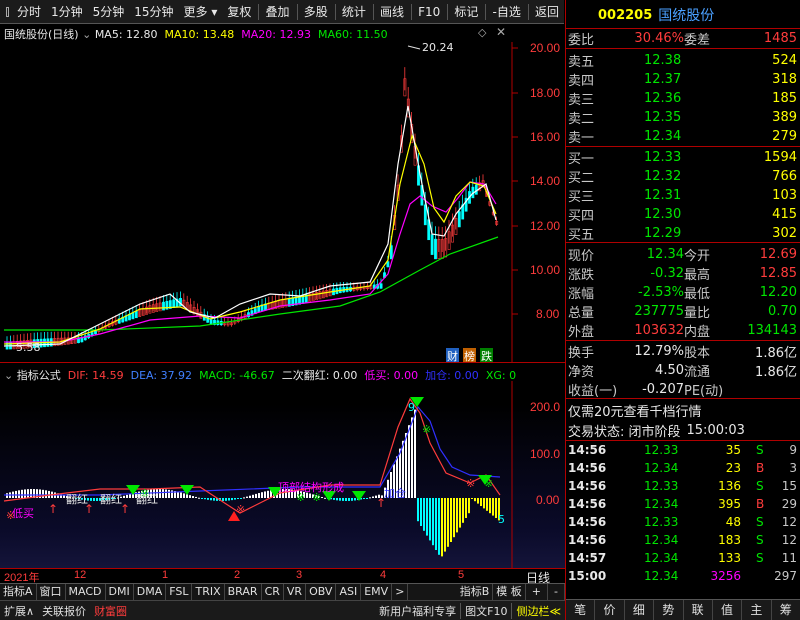  What do you see at coordinates (485, 610) in the screenshot?
I see `graphic-f10-button: 图文F10` at bounding box center [485, 610].